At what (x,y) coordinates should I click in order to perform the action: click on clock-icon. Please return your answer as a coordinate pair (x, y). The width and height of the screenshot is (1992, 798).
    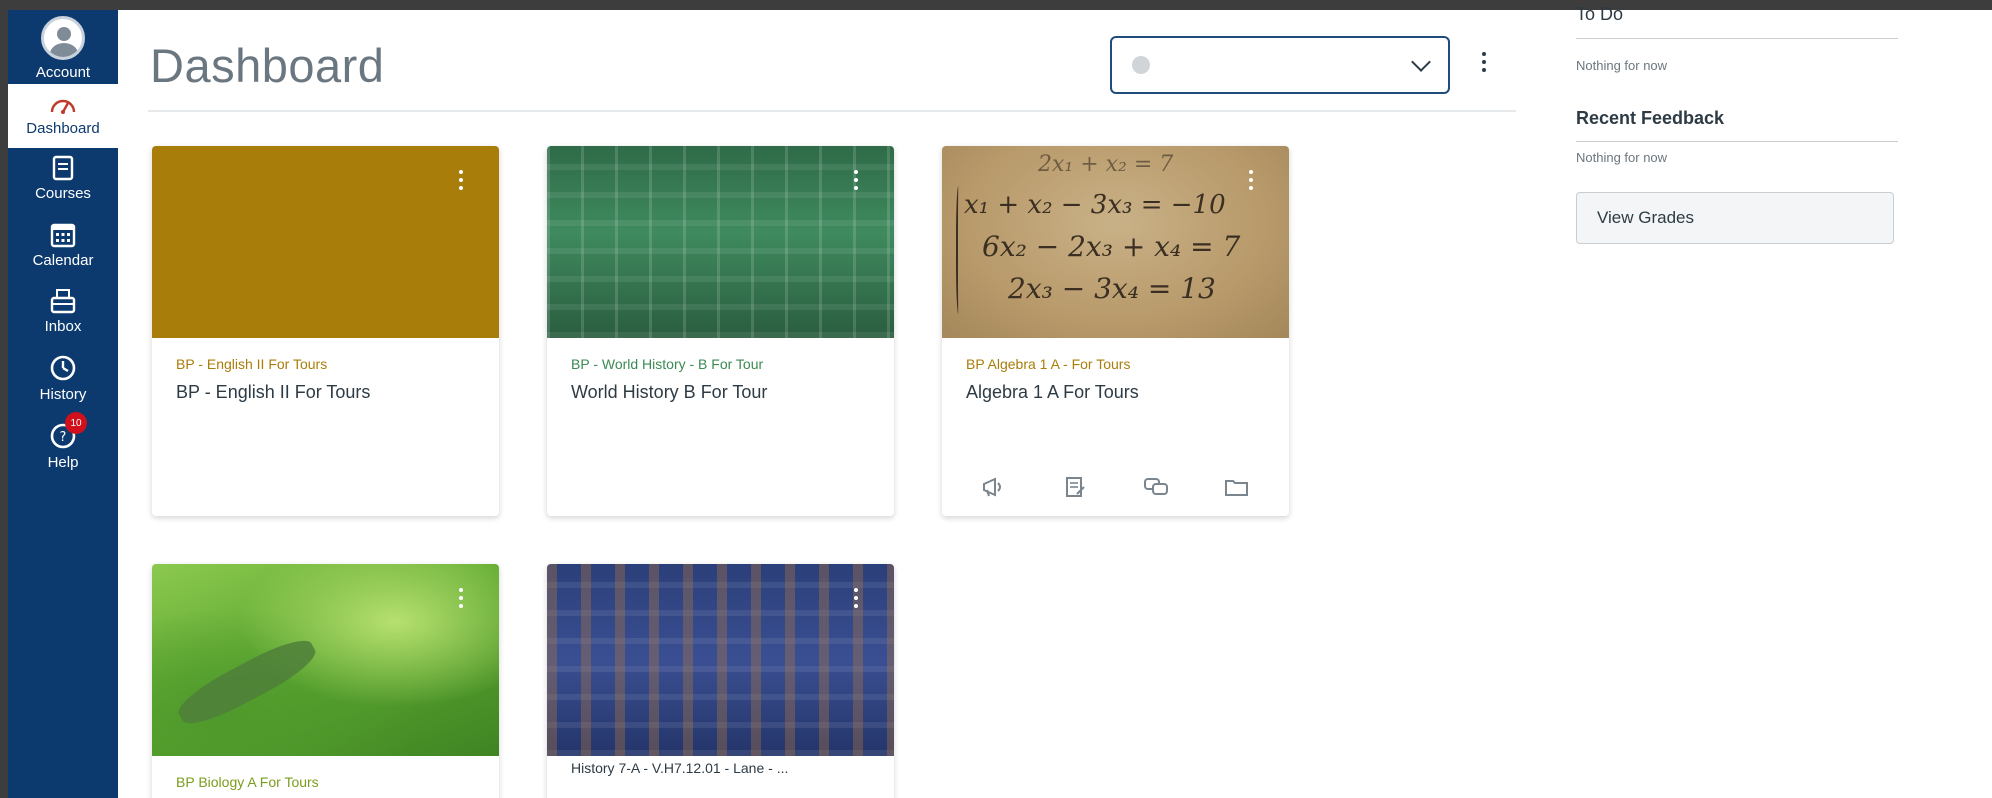
    Looking at the image, I should click on (63, 368).